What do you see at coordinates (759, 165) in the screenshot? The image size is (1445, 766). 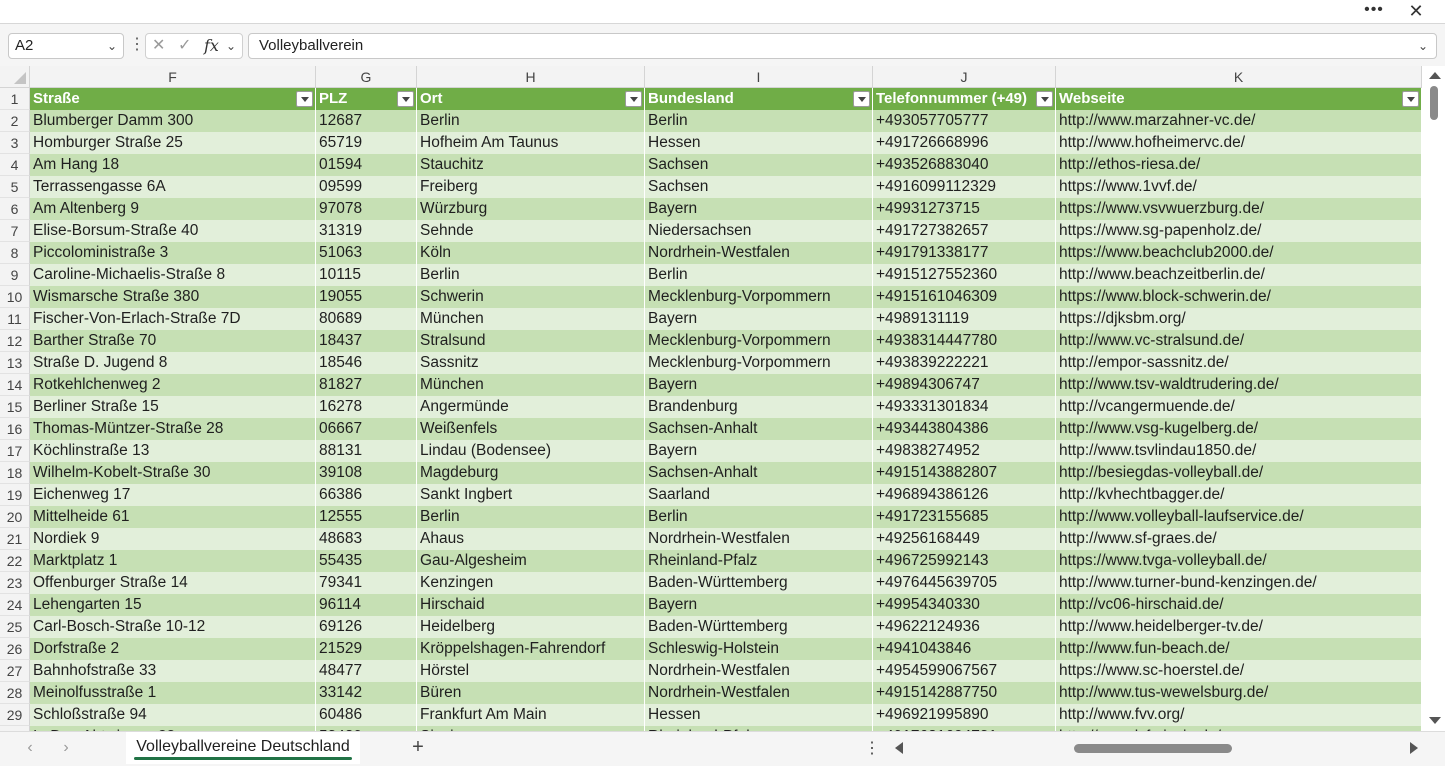 I see `table-cell: Sachsen` at bounding box center [759, 165].